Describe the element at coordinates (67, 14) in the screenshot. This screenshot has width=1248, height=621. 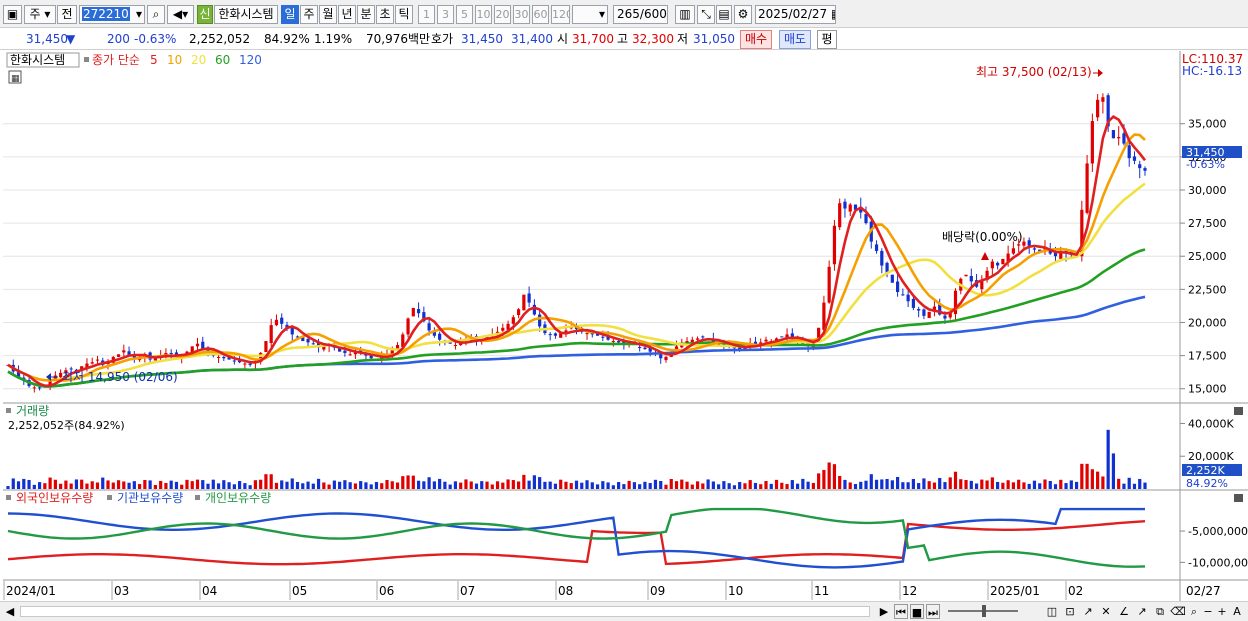
I see `prev-button: 전` at that location.